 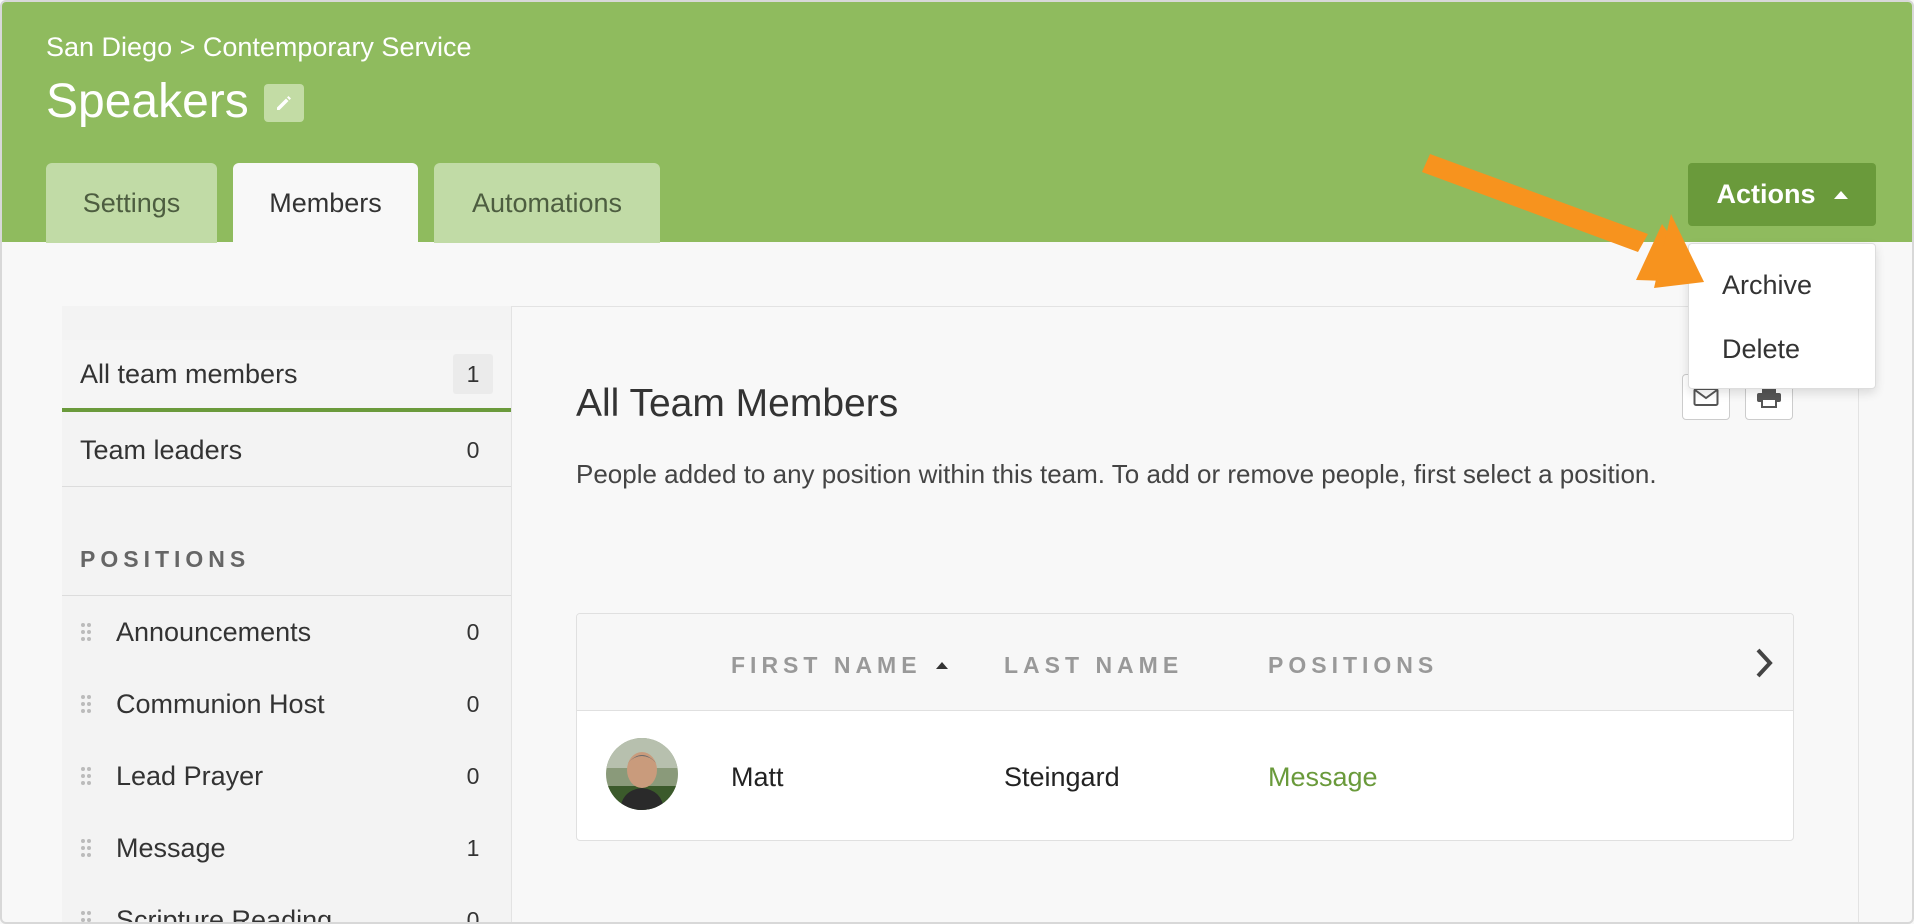 I want to click on column-header-first-name: FIRST NAME, so click(x=839, y=665).